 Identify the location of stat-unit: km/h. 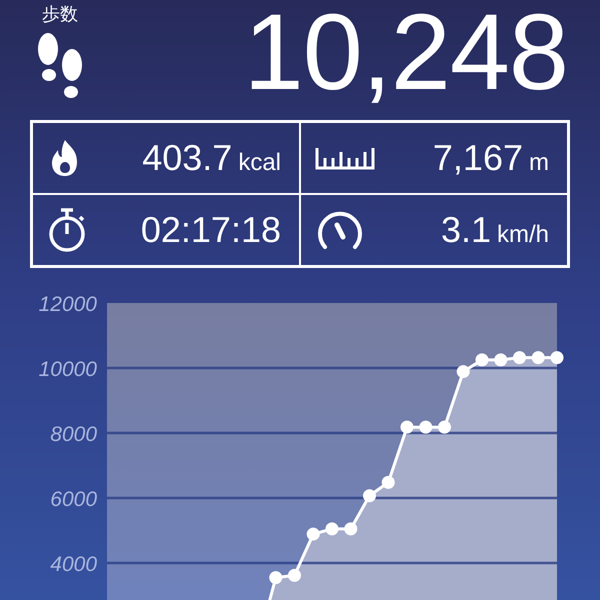
(522, 235).